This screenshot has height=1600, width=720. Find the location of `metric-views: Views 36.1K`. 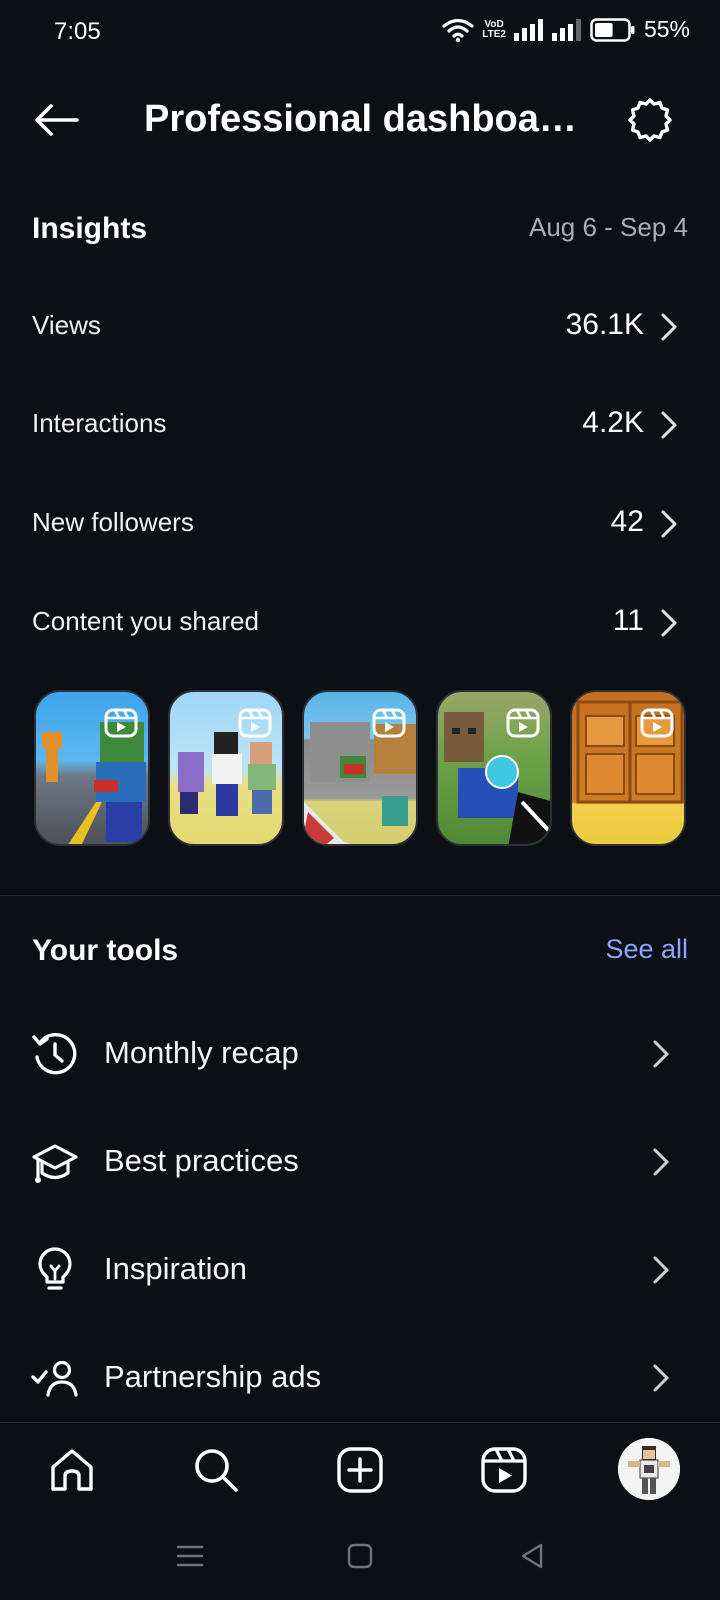

metric-views: Views 36.1K is located at coordinates (360, 328).